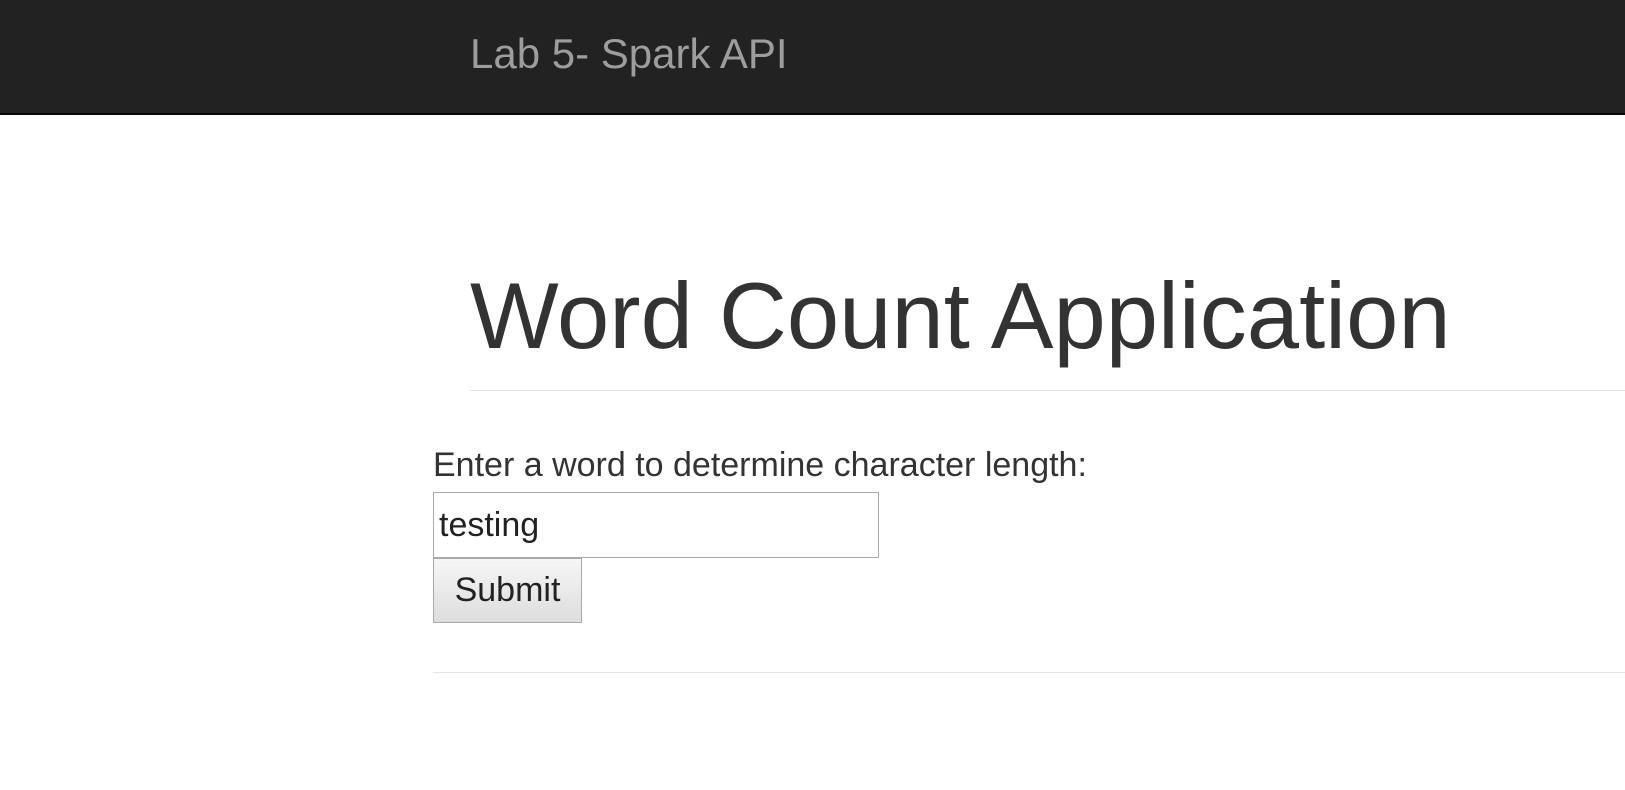 Image resolution: width=1625 pixels, height=790 pixels. What do you see at coordinates (812, 57) in the screenshot?
I see `top-navbar: Lab 5- Spark API` at bounding box center [812, 57].